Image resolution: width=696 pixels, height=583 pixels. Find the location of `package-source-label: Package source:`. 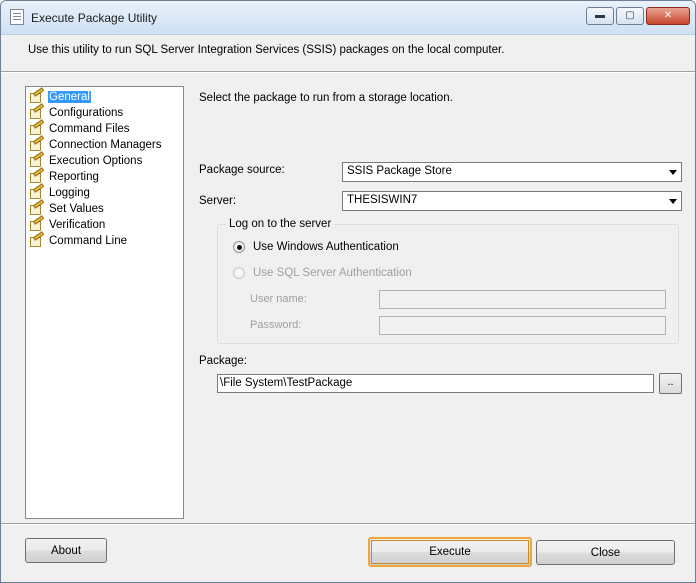

package-source-label: Package source: is located at coordinates (242, 170).